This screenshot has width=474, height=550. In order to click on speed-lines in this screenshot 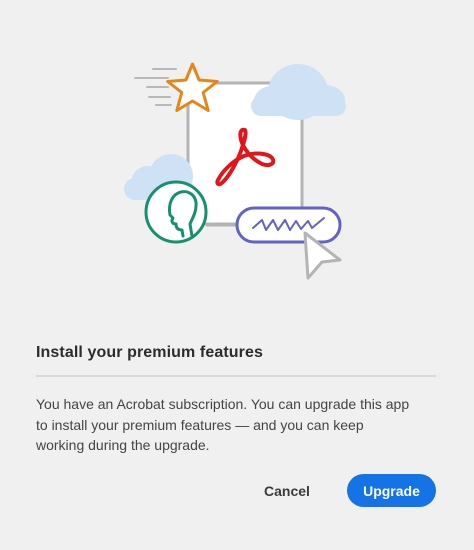, I will do `click(155, 87)`.